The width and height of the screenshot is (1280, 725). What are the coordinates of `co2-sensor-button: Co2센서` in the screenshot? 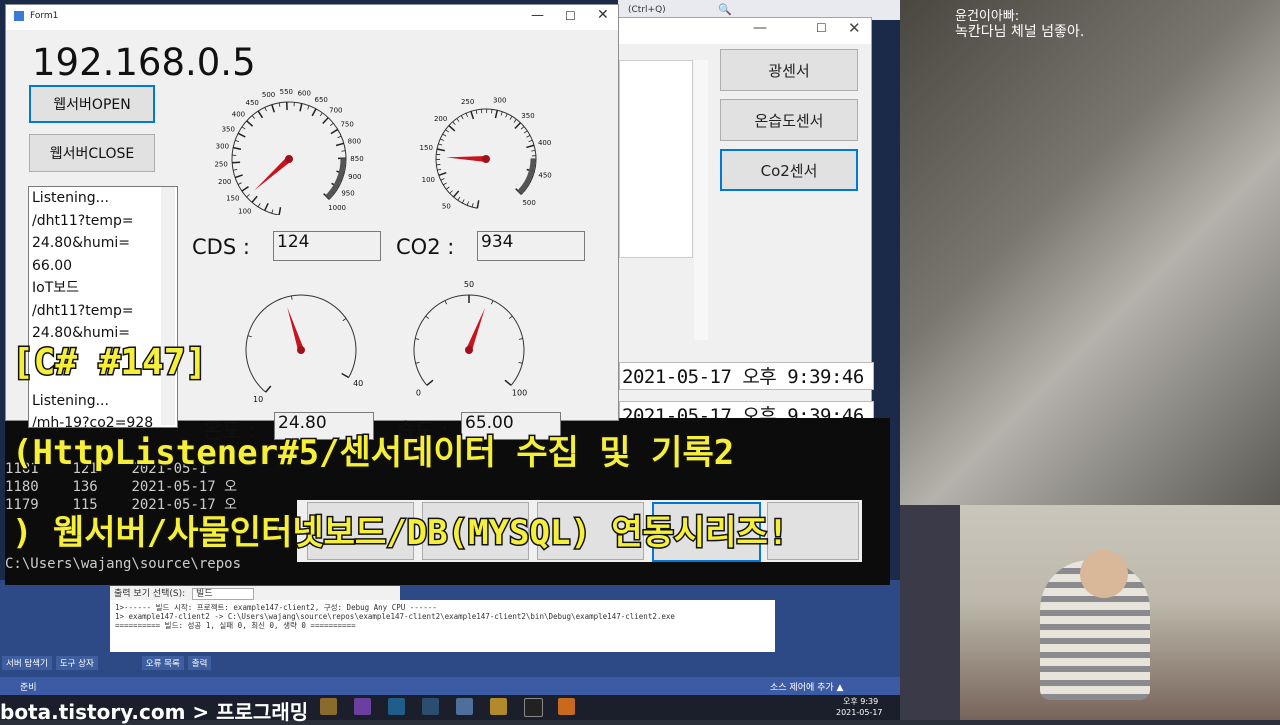 It's located at (789, 170).